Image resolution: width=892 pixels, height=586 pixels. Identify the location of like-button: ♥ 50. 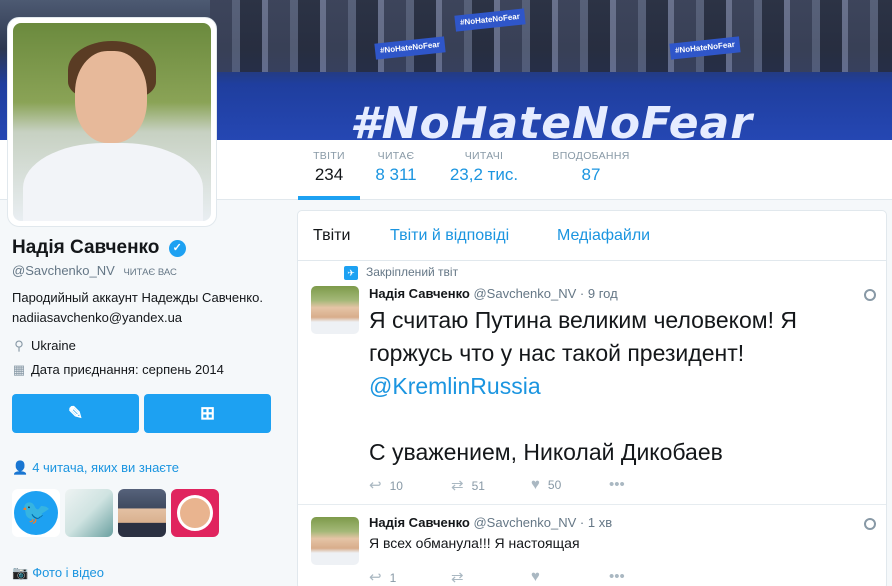
(546, 484).